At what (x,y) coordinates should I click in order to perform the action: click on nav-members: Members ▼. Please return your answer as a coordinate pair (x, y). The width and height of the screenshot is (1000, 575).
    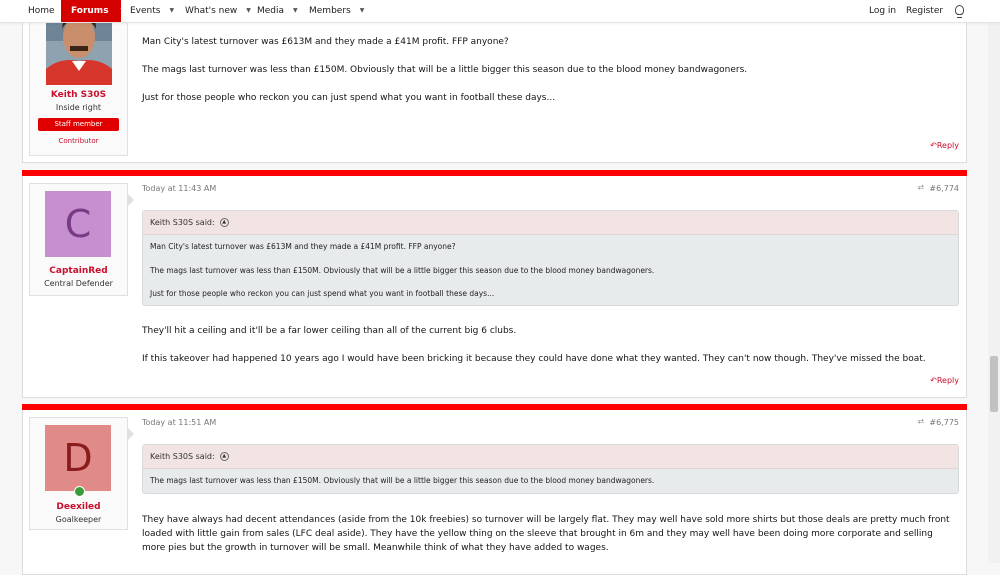
    Looking at the image, I should click on (336, 11).